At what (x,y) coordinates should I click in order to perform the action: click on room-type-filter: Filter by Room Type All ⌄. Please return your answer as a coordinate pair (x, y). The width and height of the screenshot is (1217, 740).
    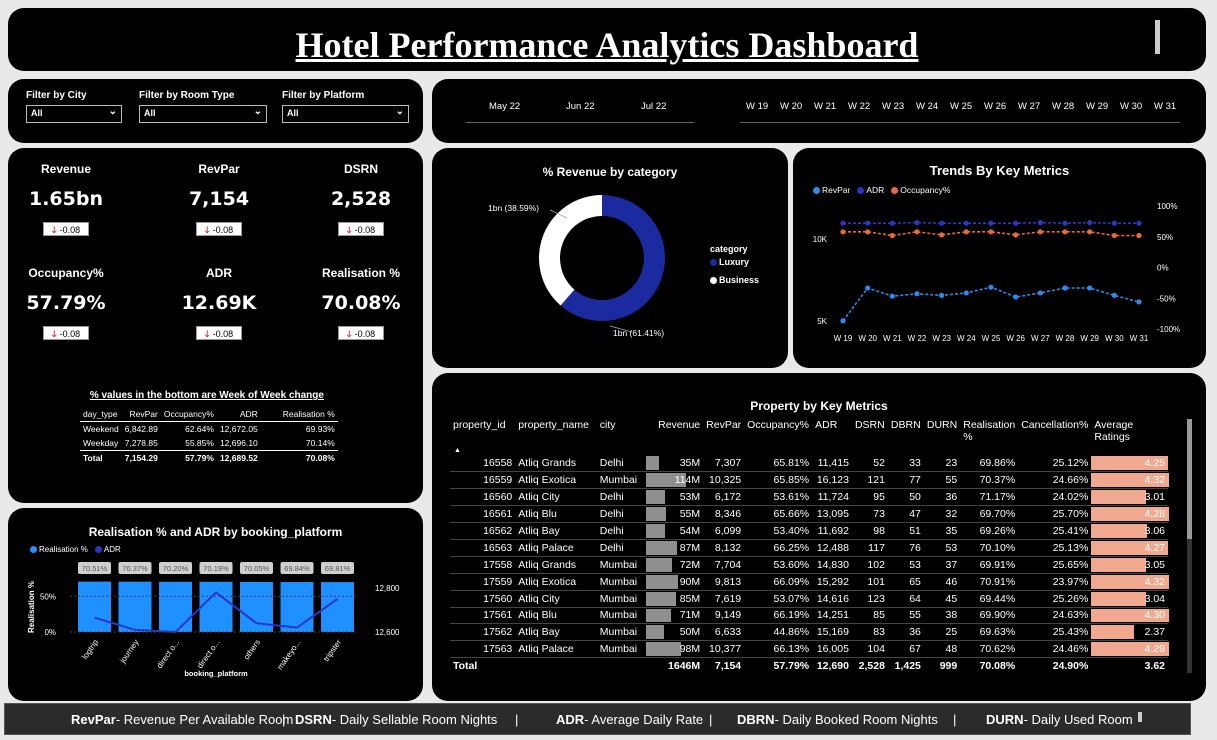
    Looking at the image, I should click on (203, 106).